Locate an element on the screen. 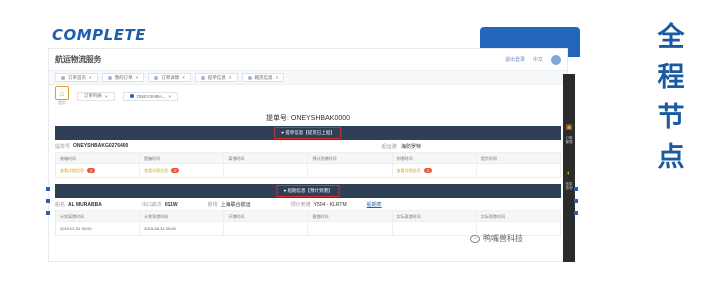 The image size is (718, 297). grid-header: 到港时间 is located at coordinates (434, 158).